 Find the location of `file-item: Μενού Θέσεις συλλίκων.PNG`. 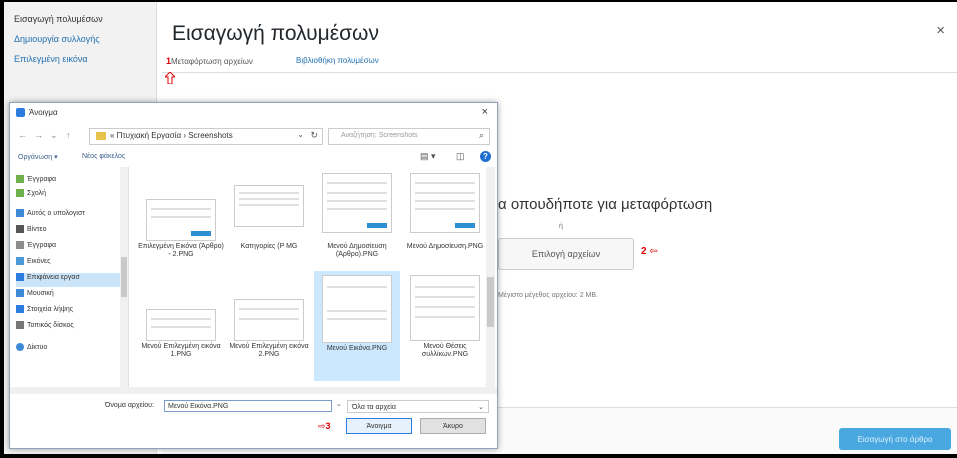

file-item: Μενού Θέσεις συλλίκων.PNG is located at coordinates (444, 326).